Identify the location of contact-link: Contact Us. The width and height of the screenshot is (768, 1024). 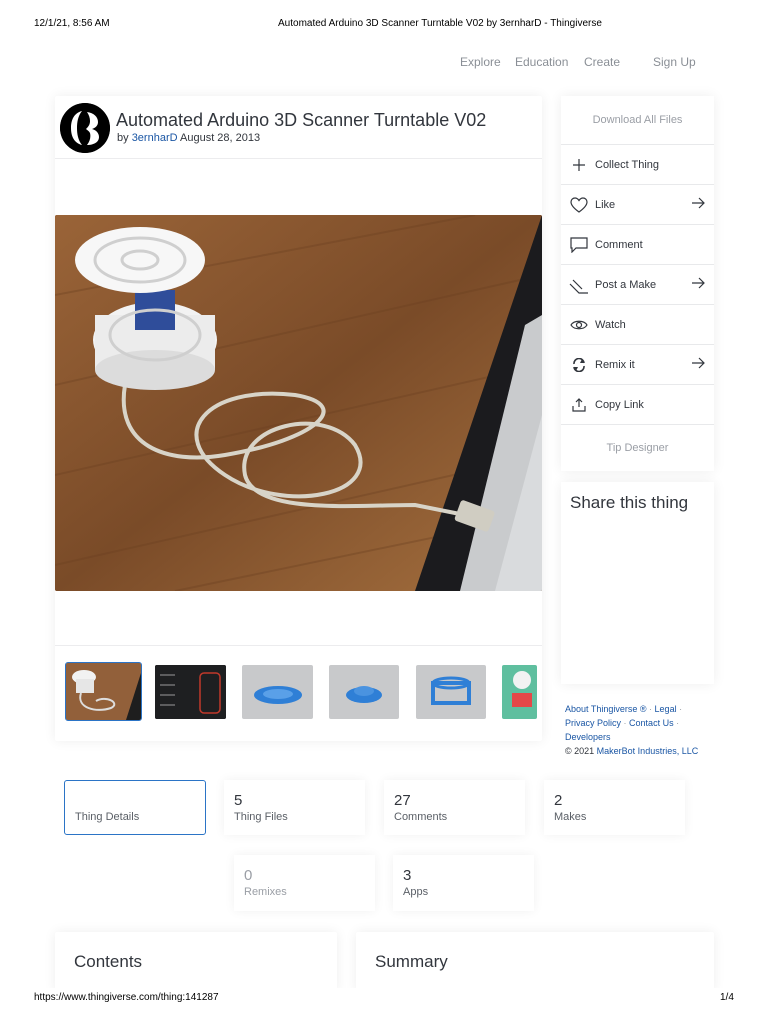
(651, 723).